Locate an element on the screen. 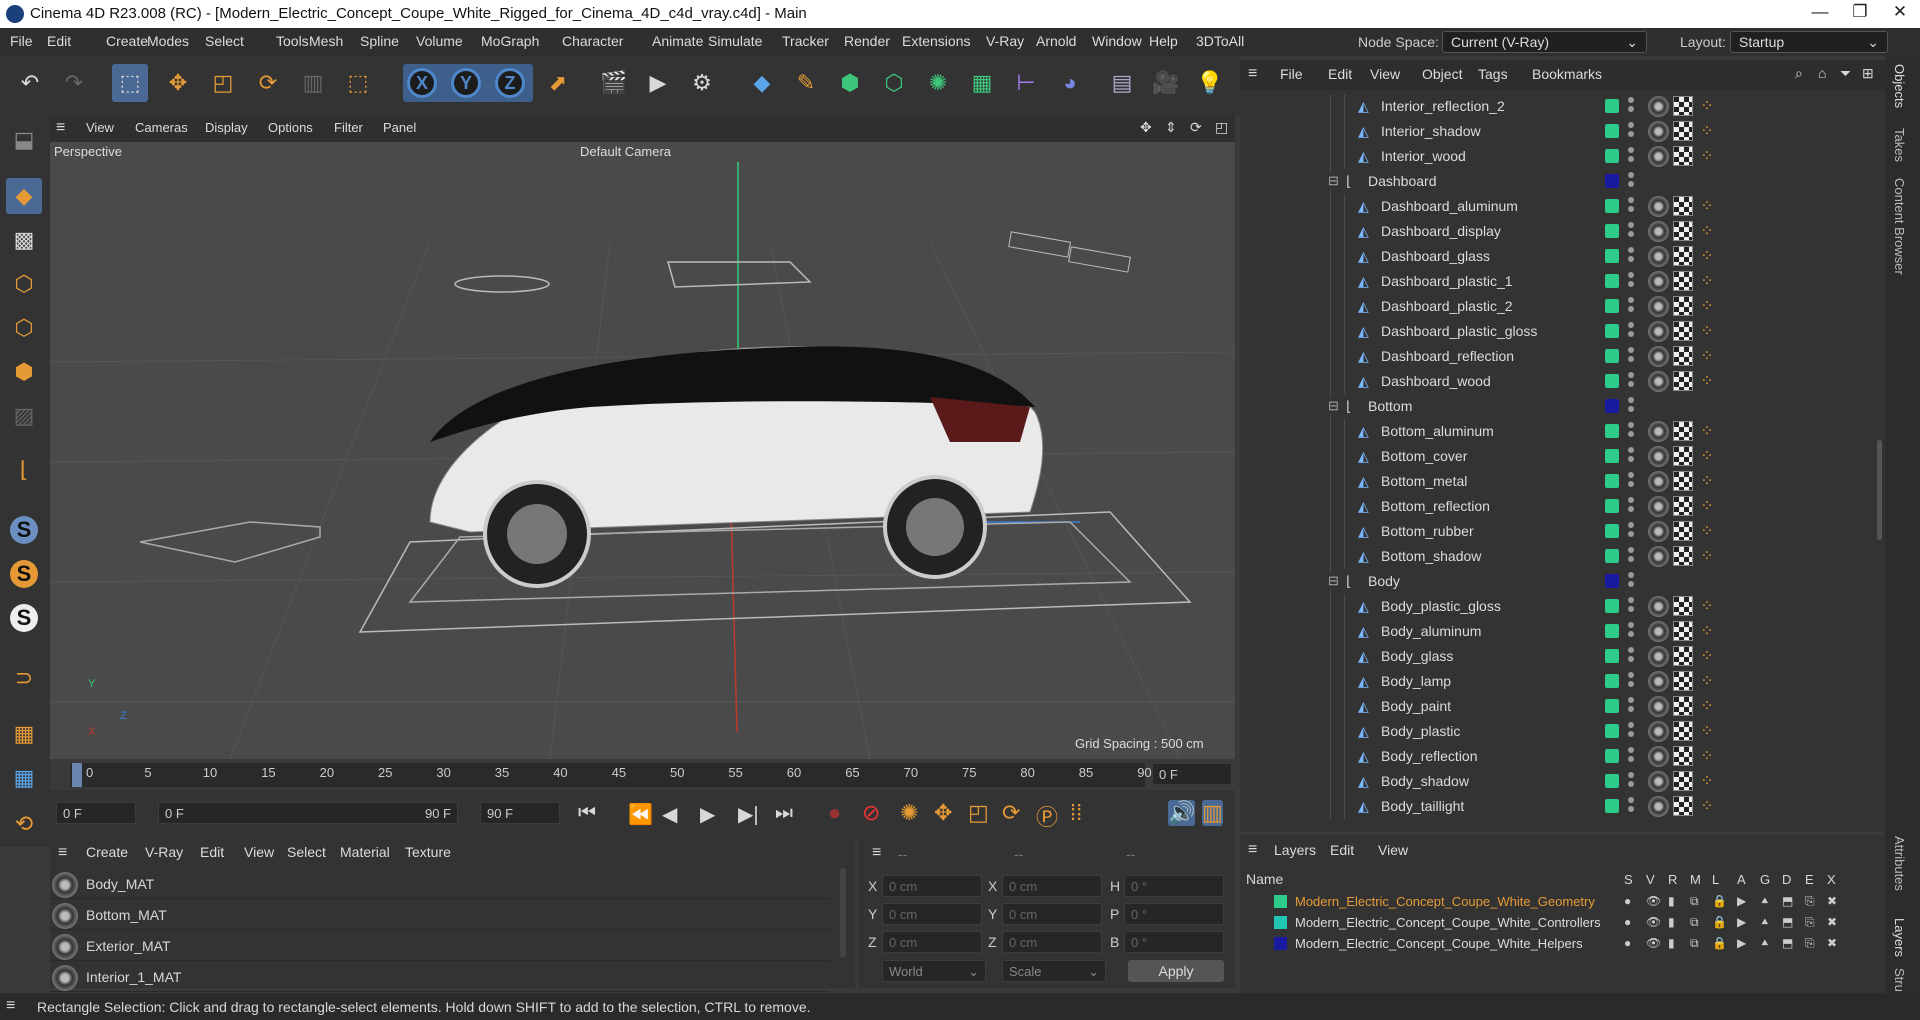 This screenshot has width=1920, height=1020. object-row: ◭ Body_lamp ⁘ is located at coordinates (1555, 681).